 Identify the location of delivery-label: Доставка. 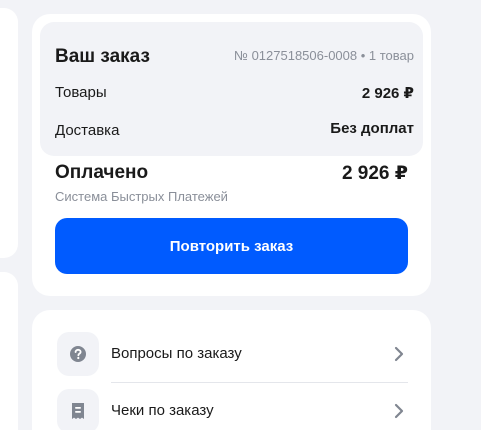
(87, 130).